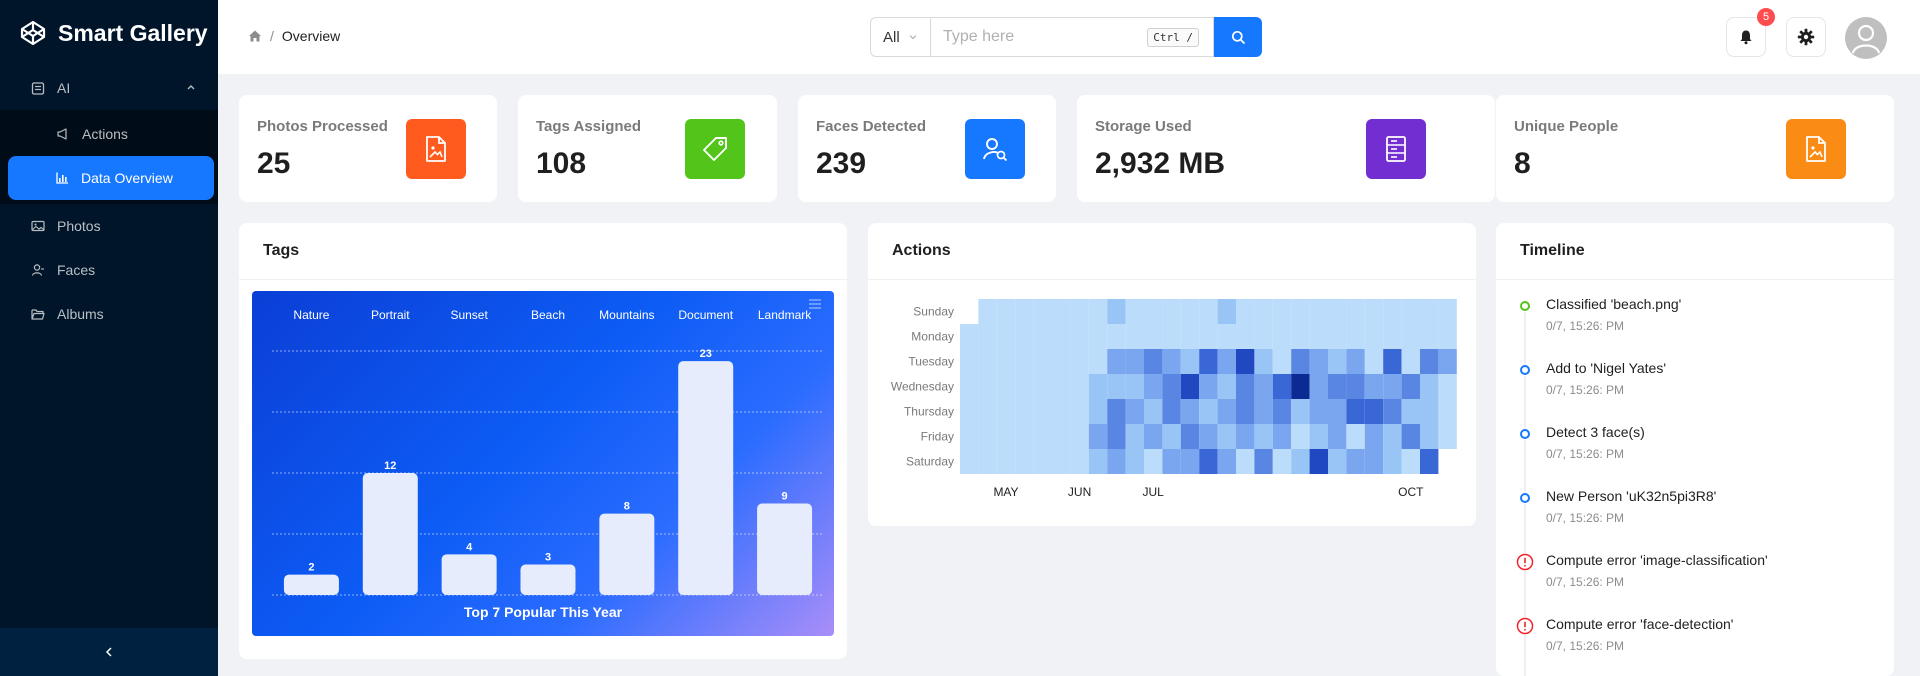  Describe the element at coordinates (111, 178) in the screenshot. I see `sidebar-item-data-overview: Data Overview` at that location.